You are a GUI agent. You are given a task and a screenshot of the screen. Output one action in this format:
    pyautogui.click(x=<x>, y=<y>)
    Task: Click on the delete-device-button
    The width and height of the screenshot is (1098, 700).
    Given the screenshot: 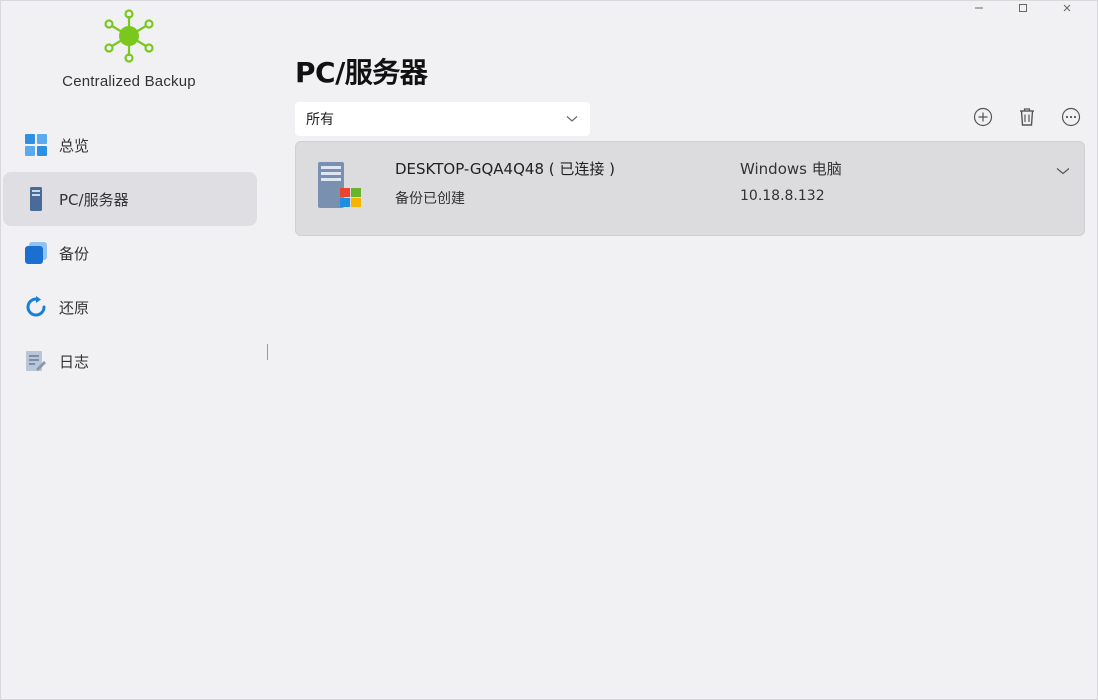 What is the action you would take?
    pyautogui.click(x=1027, y=117)
    